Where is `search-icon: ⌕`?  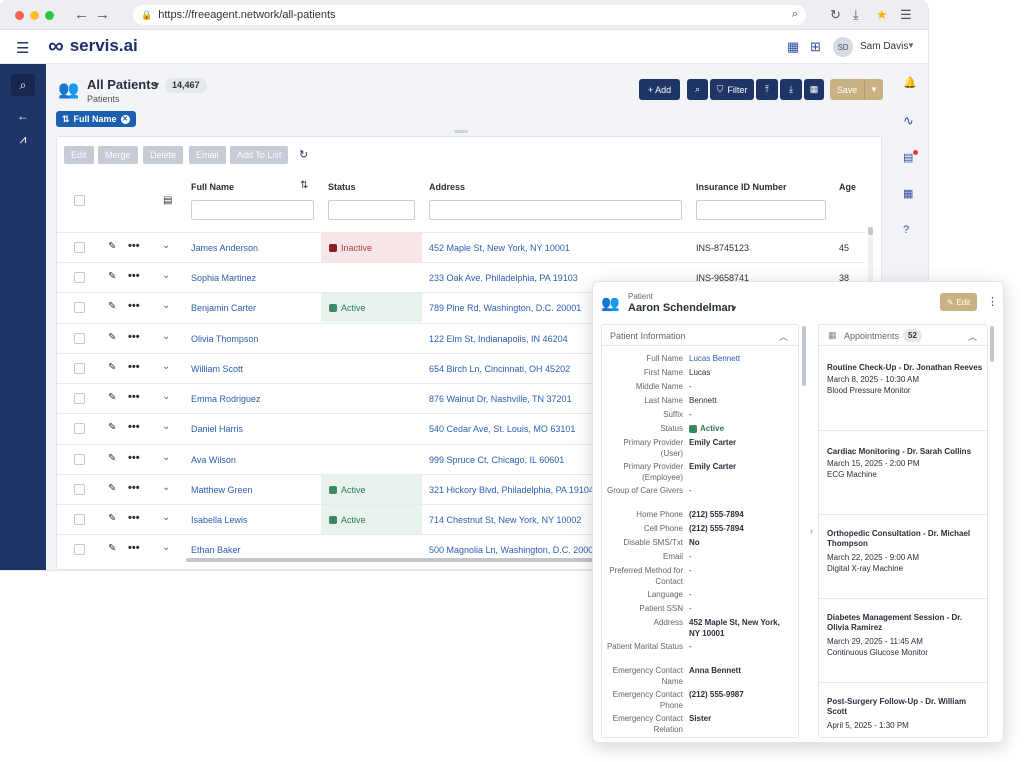 search-icon: ⌕ is located at coordinates (23, 85).